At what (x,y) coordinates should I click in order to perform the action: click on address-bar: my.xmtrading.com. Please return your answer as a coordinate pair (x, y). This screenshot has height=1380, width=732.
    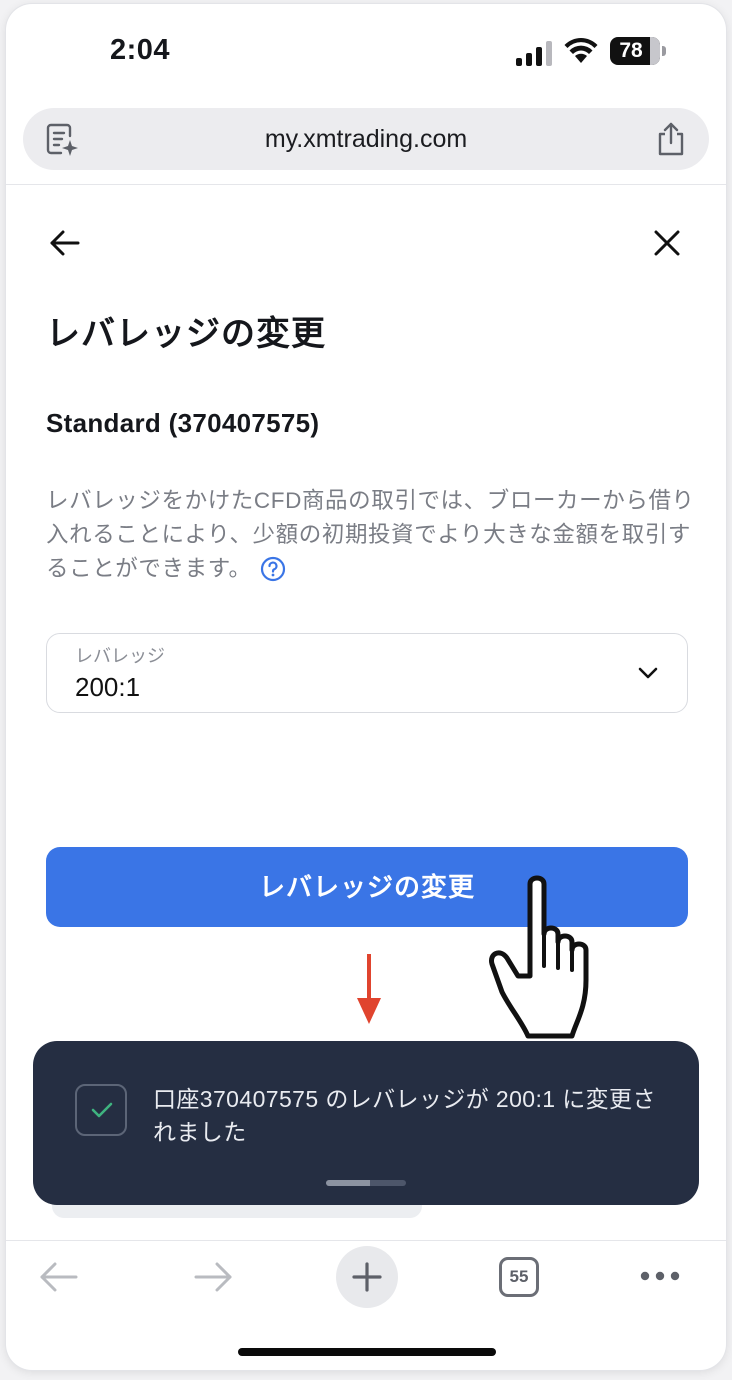
    Looking at the image, I should click on (366, 139).